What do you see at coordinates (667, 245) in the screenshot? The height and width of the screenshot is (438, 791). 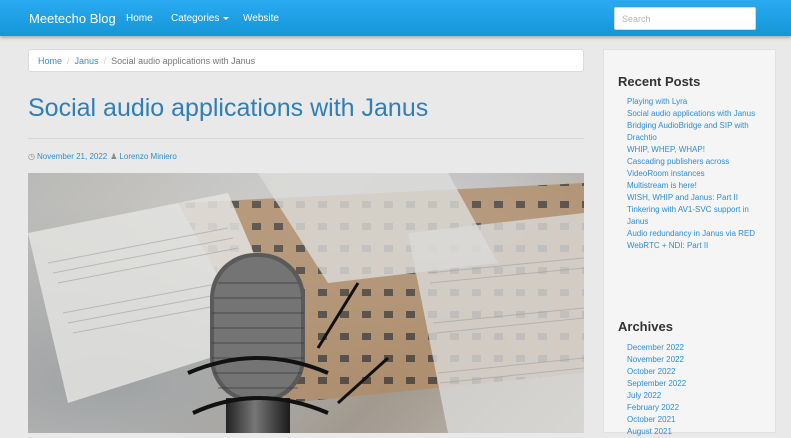 I see `recent-post-link: WebRTC + NDI: Part II` at bounding box center [667, 245].